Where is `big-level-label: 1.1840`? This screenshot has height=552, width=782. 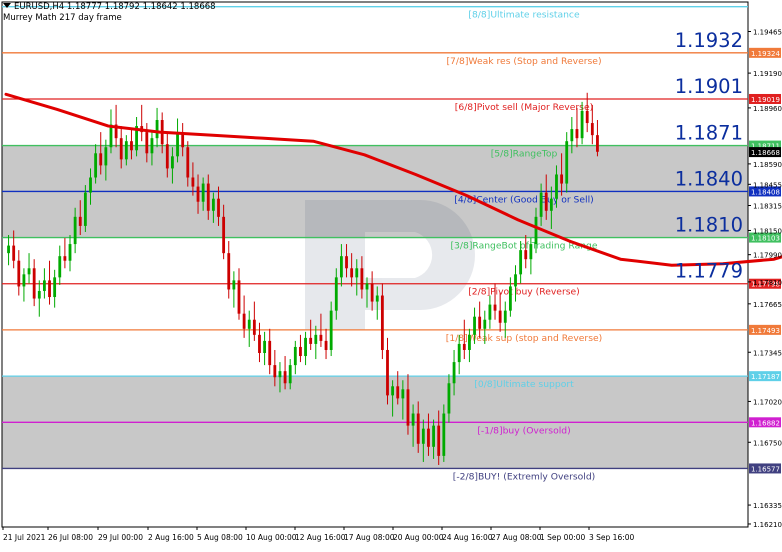
big-level-label: 1.1840 is located at coordinates (709, 178).